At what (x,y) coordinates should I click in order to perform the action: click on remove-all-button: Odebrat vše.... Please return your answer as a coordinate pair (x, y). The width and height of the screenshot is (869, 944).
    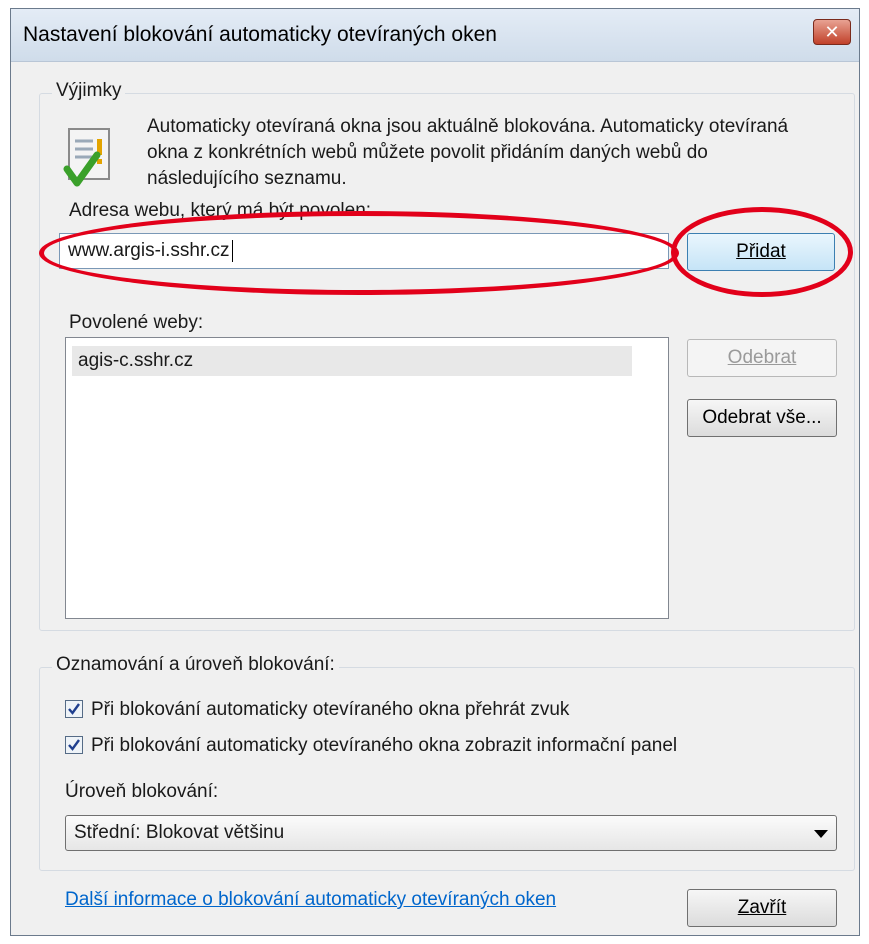
    Looking at the image, I should click on (762, 418).